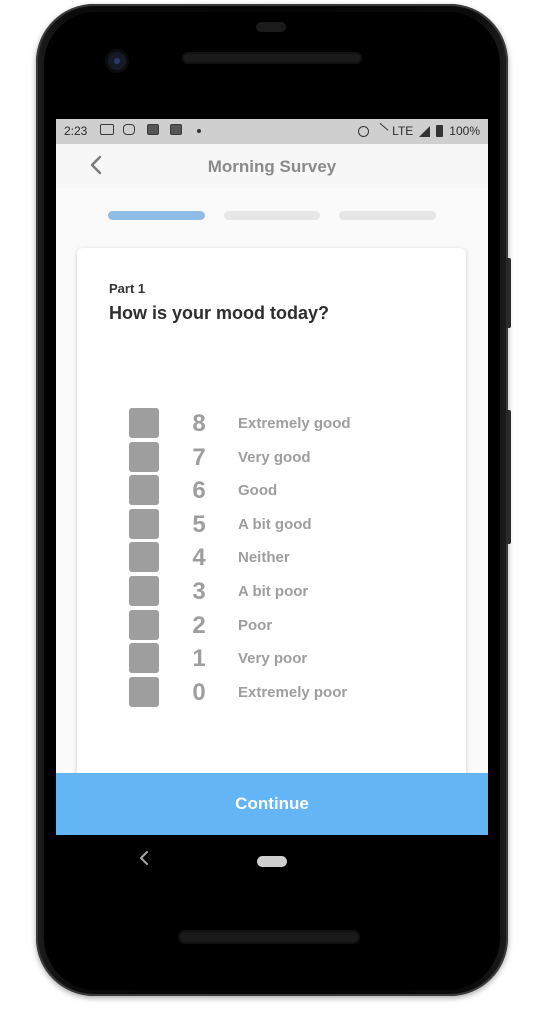  I want to click on dot-icon, so click(199, 131).